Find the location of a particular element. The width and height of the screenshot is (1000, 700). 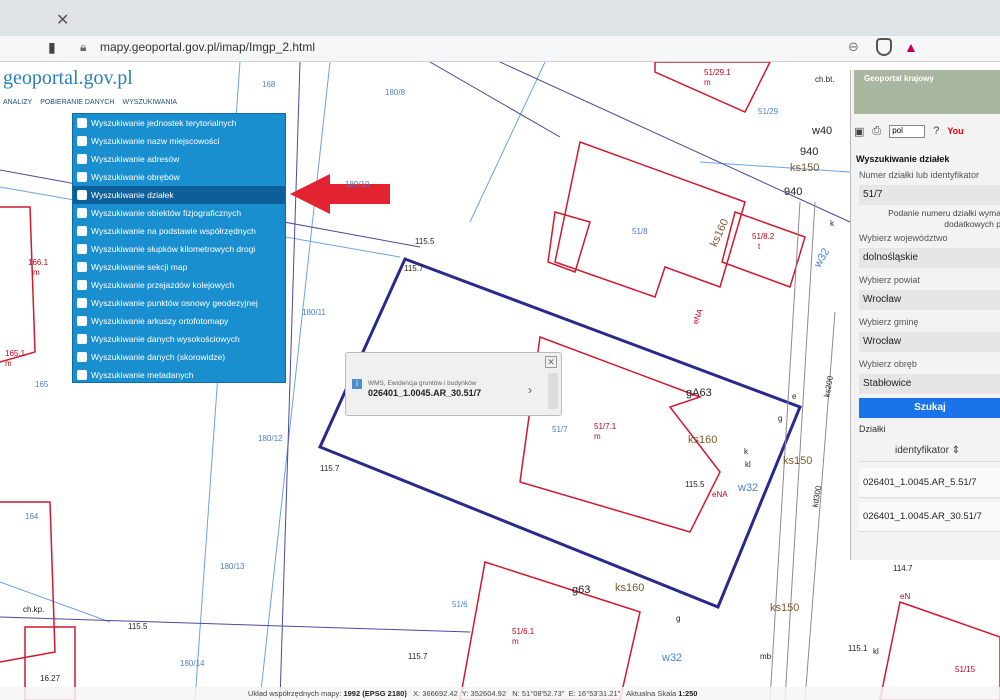

dd-miejscowosci: Wyszukiwanie nazw miejscowości is located at coordinates (179, 141).